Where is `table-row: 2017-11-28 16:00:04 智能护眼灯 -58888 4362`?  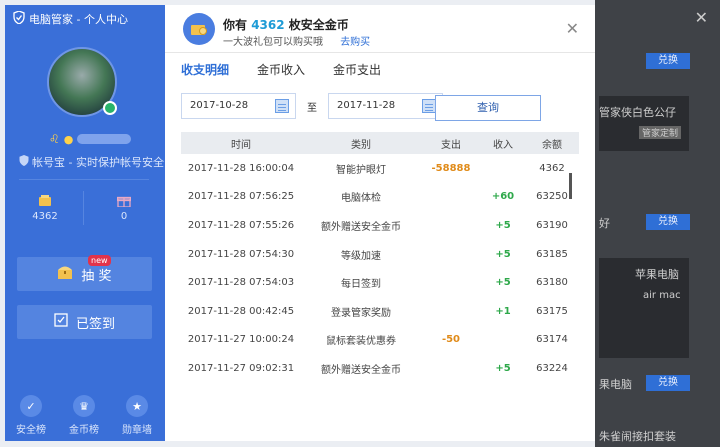 table-row: 2017-11-28 16:00:04 智能护眼灯 -58888 4362 is located at coordinates (380, 168).